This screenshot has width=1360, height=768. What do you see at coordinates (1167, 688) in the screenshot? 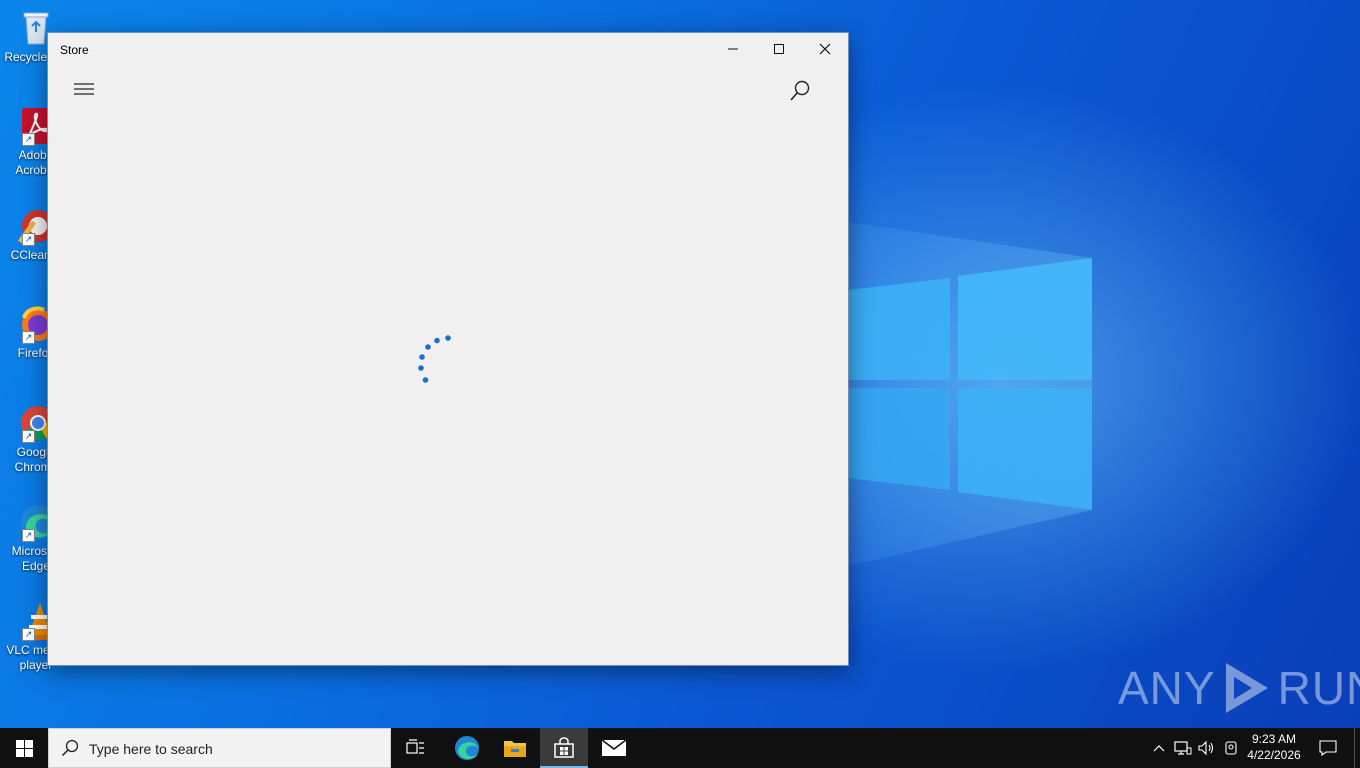
I see `watermark-text-left: ANY` at bounding box center [1167, 688].